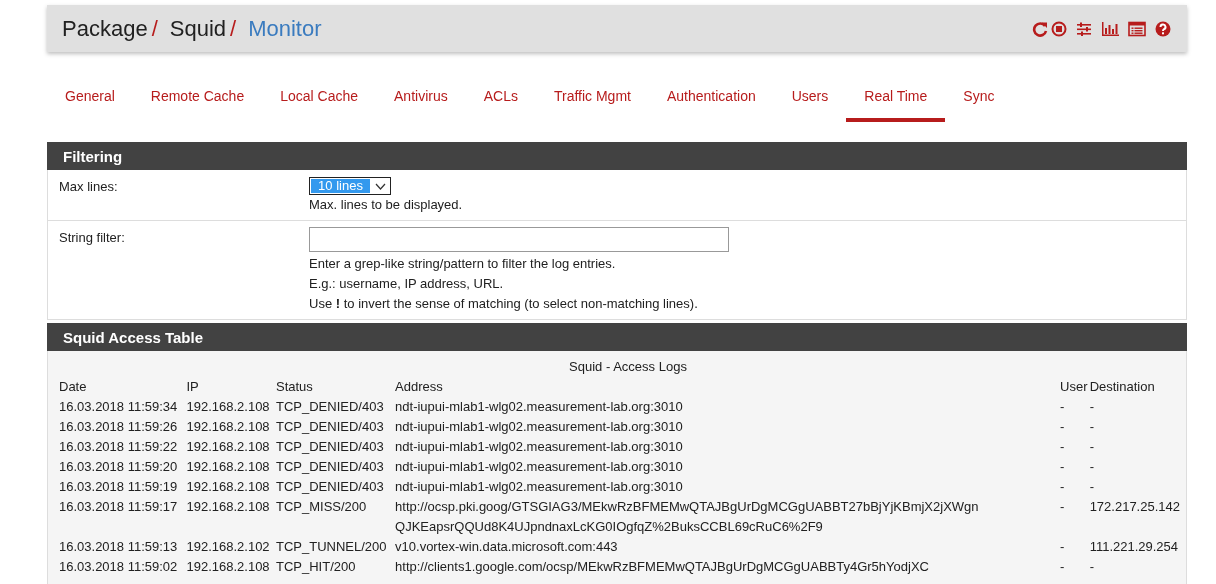 The width and height of the screenshot is (1216, 584). What do you see at coordinates (336, 387) in the screenshot?
I see `column-header: Status` at bounding box center [336, 387].